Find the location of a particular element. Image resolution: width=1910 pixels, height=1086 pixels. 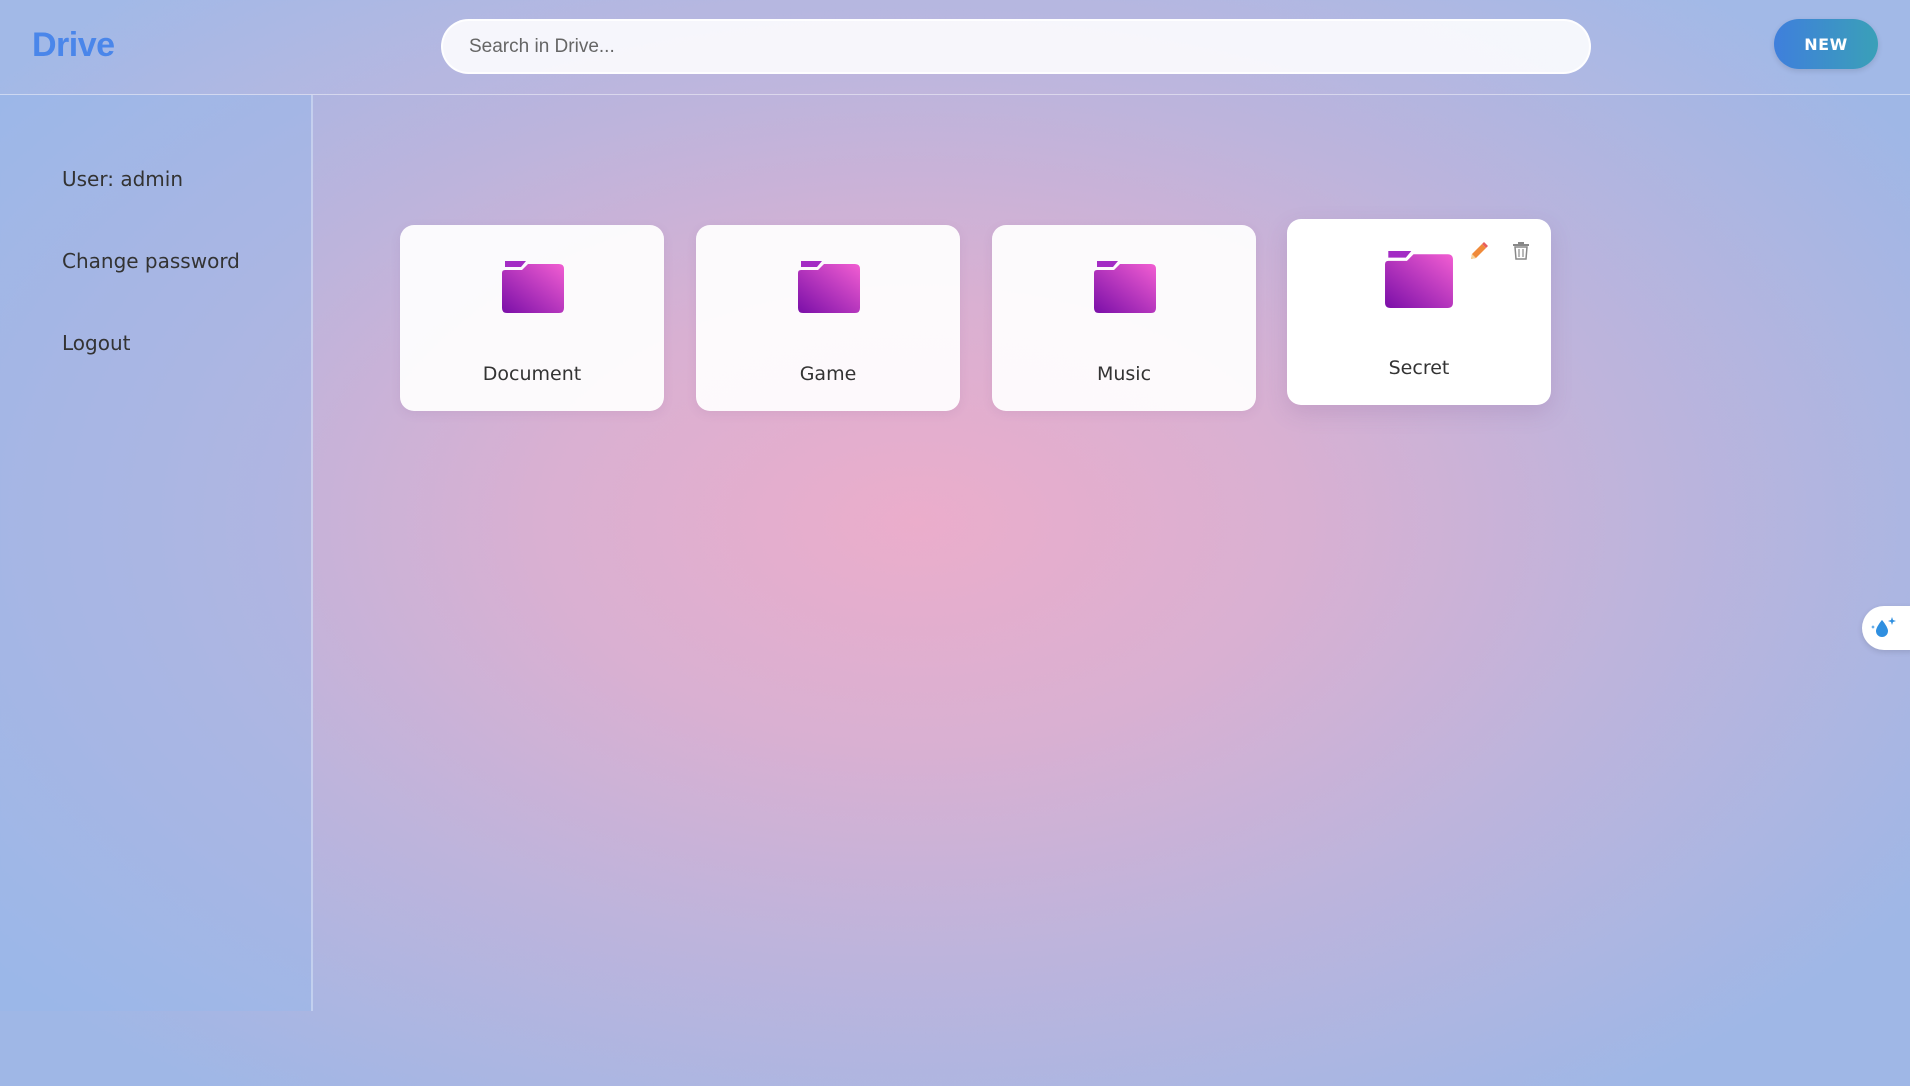

app-logo: Drive is located at coordinates (73, 45).